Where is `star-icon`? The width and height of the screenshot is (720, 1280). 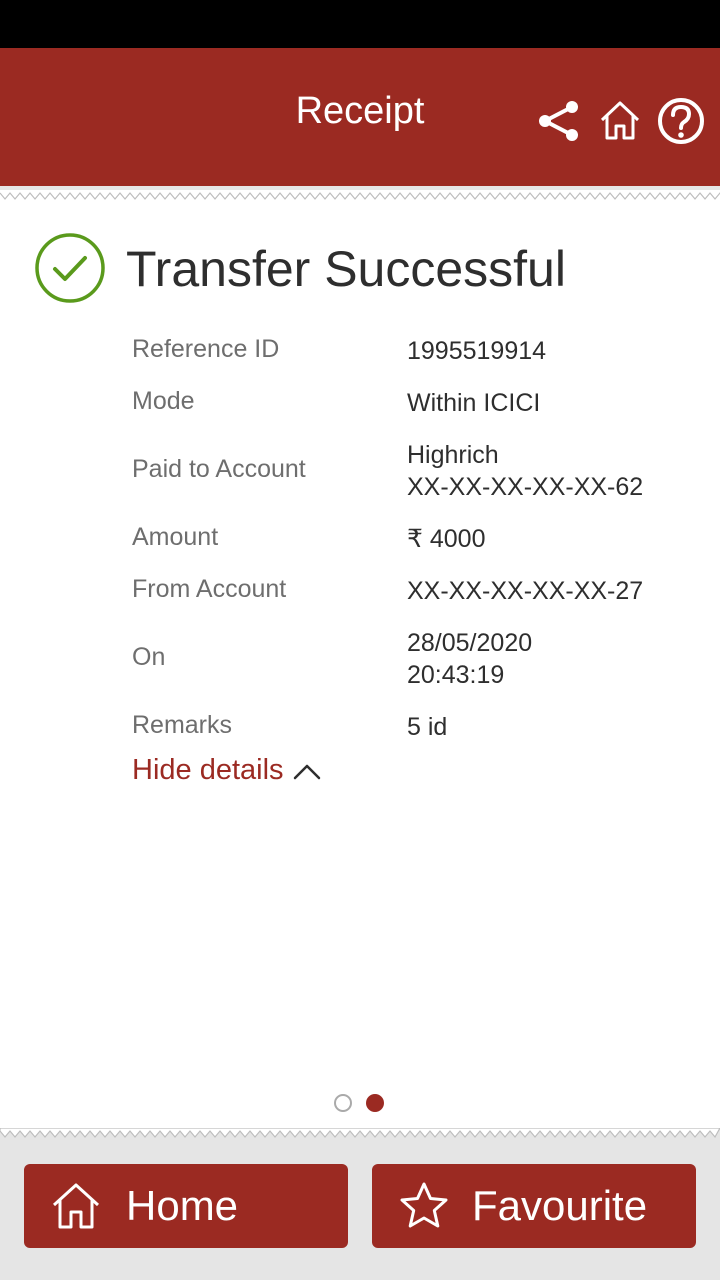
star-icon is located at coordinates (424, 1205).